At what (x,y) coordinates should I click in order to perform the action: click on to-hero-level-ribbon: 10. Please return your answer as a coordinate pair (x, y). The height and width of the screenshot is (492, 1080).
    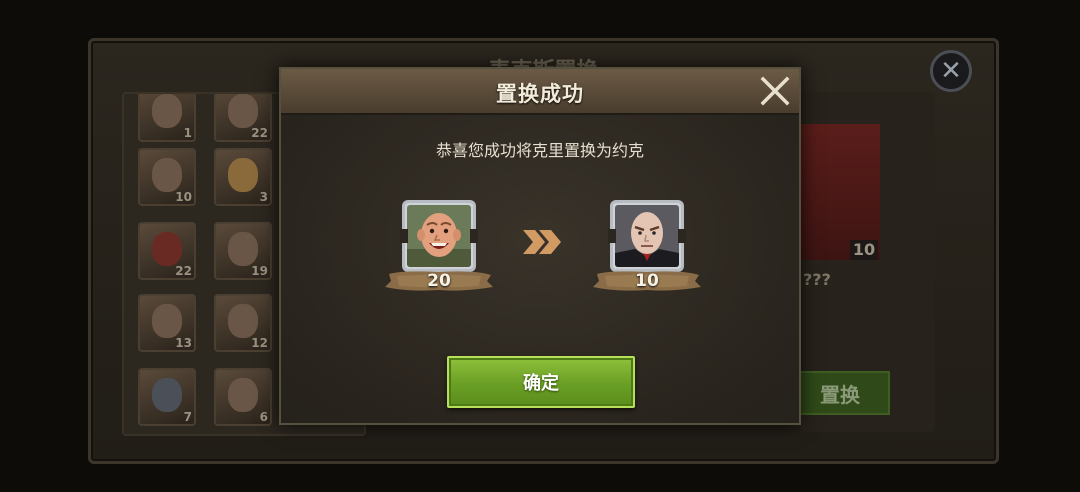
    Looking at the image, I should click on (647, 281).